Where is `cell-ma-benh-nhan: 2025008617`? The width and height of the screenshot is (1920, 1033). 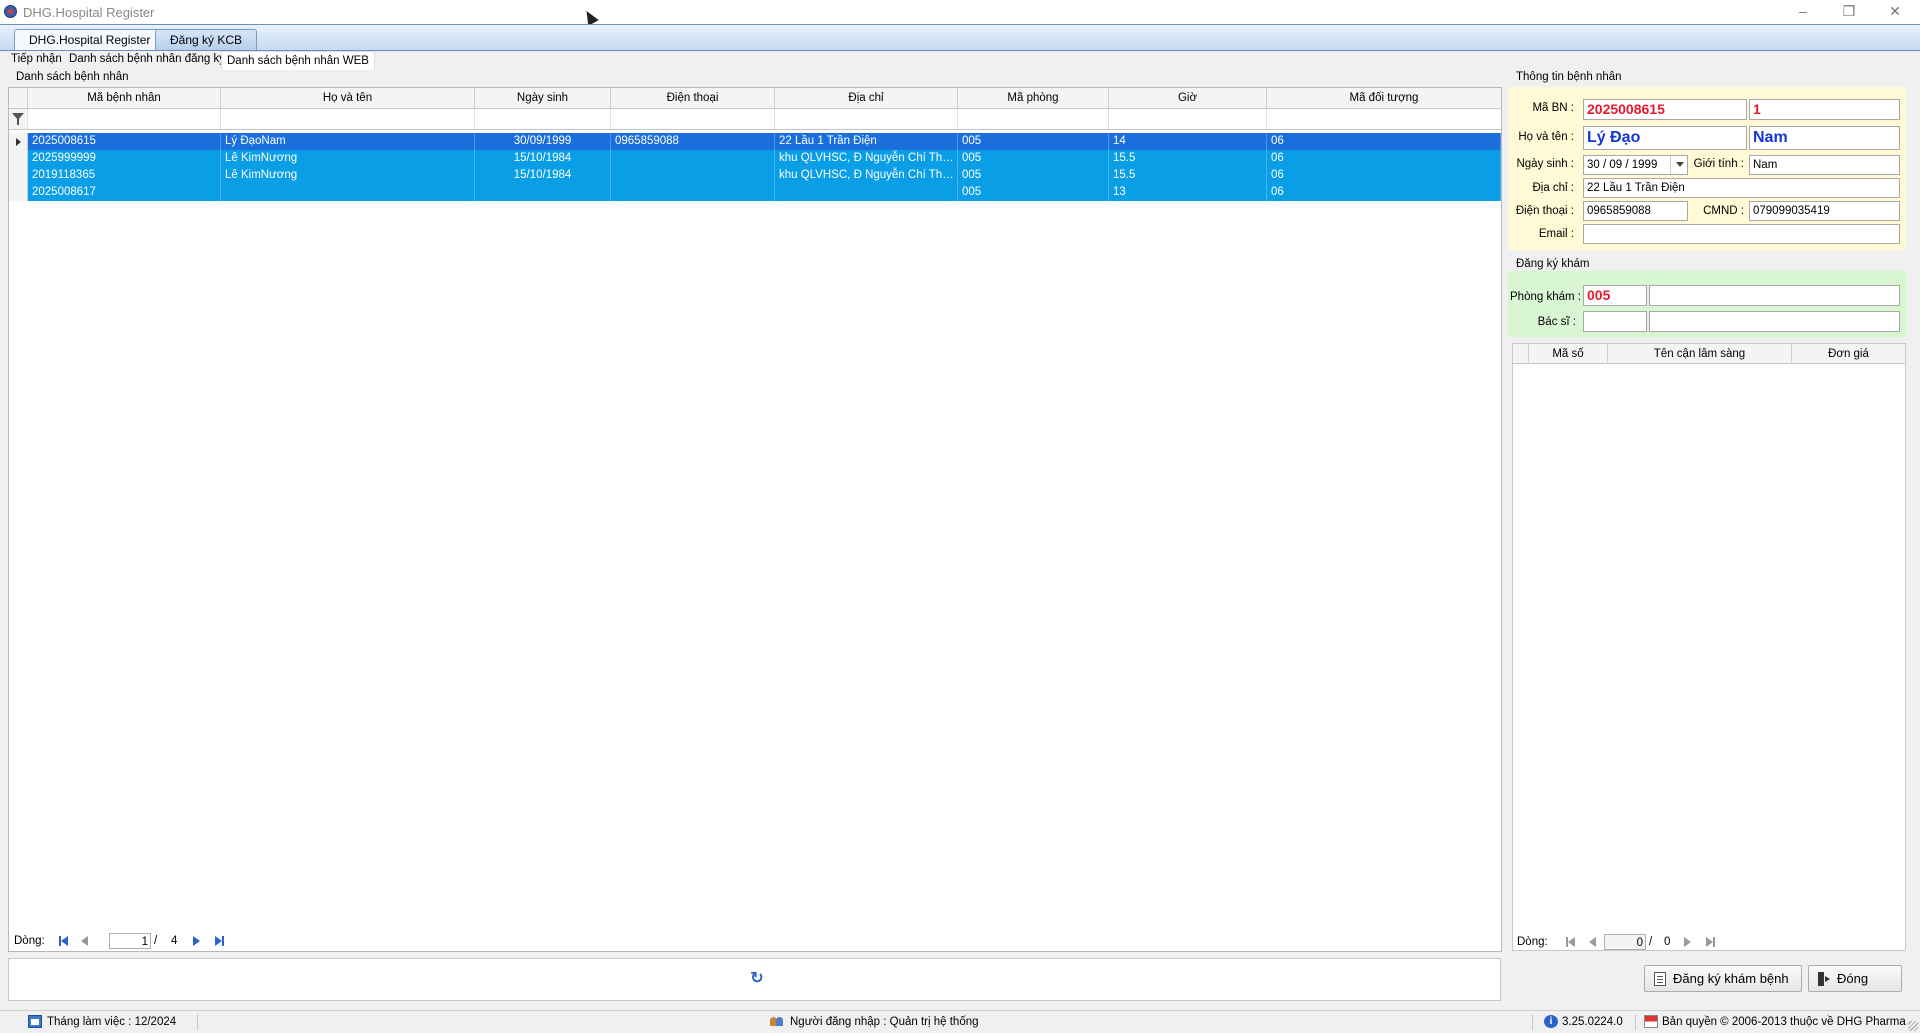
cell-ma-benh-nhan: 2025008617 is located at coordinates (124, 192).